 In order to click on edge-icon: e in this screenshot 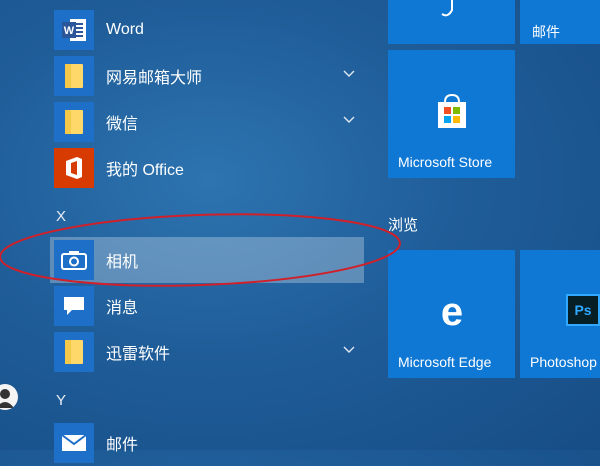, I will do `click(452, 312)`.